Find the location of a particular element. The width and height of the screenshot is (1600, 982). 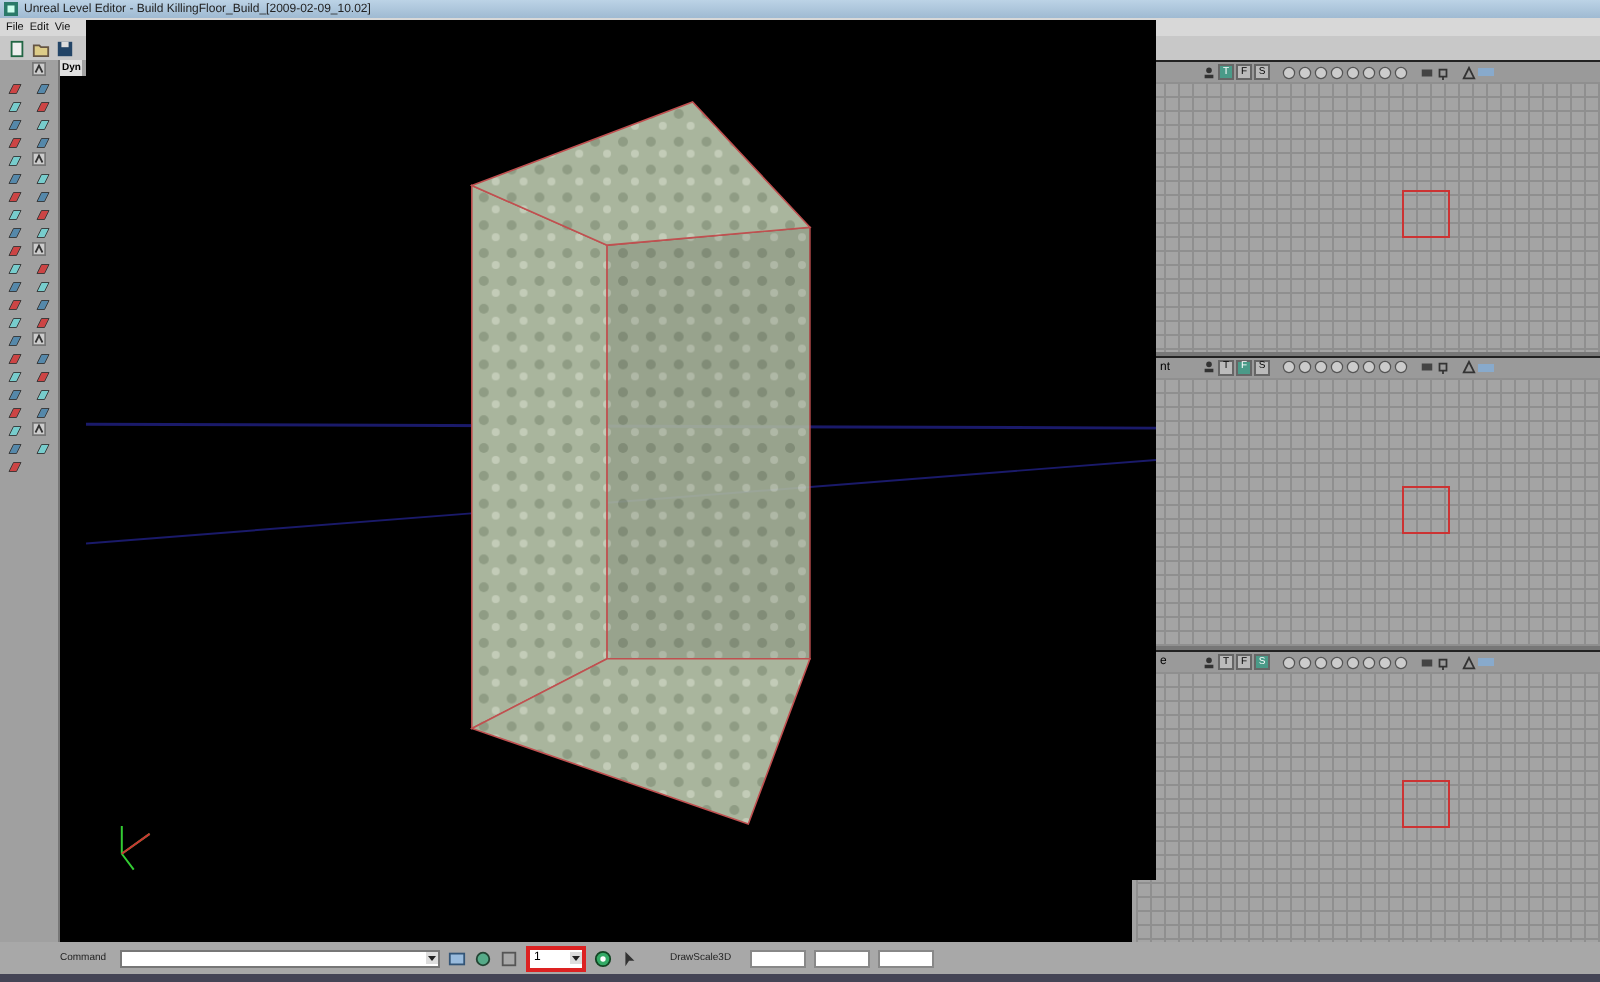

save-icon is located at coordinates (65, 48).